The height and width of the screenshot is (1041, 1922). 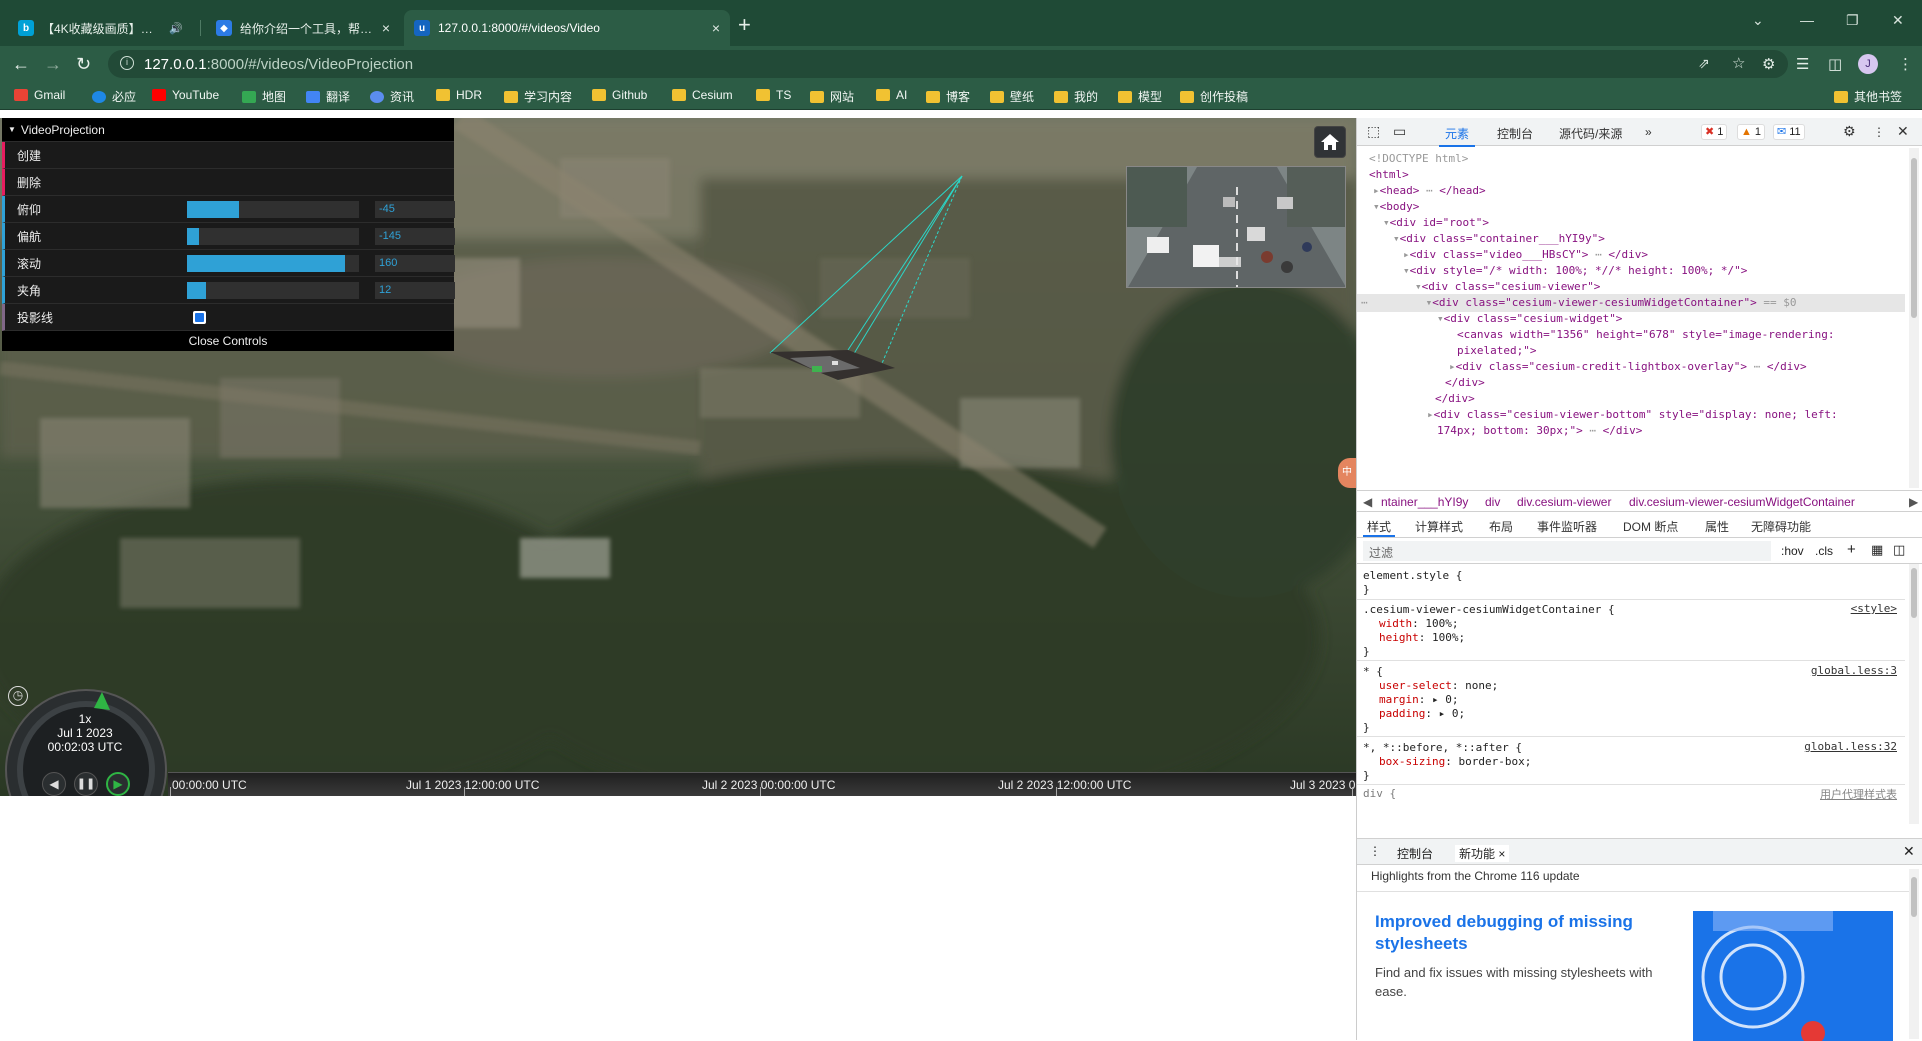 What do you see at coordinates (54, 784) in the screenshot?
I see `play-reverse-button: ◀` at bounding box center [54, 784].